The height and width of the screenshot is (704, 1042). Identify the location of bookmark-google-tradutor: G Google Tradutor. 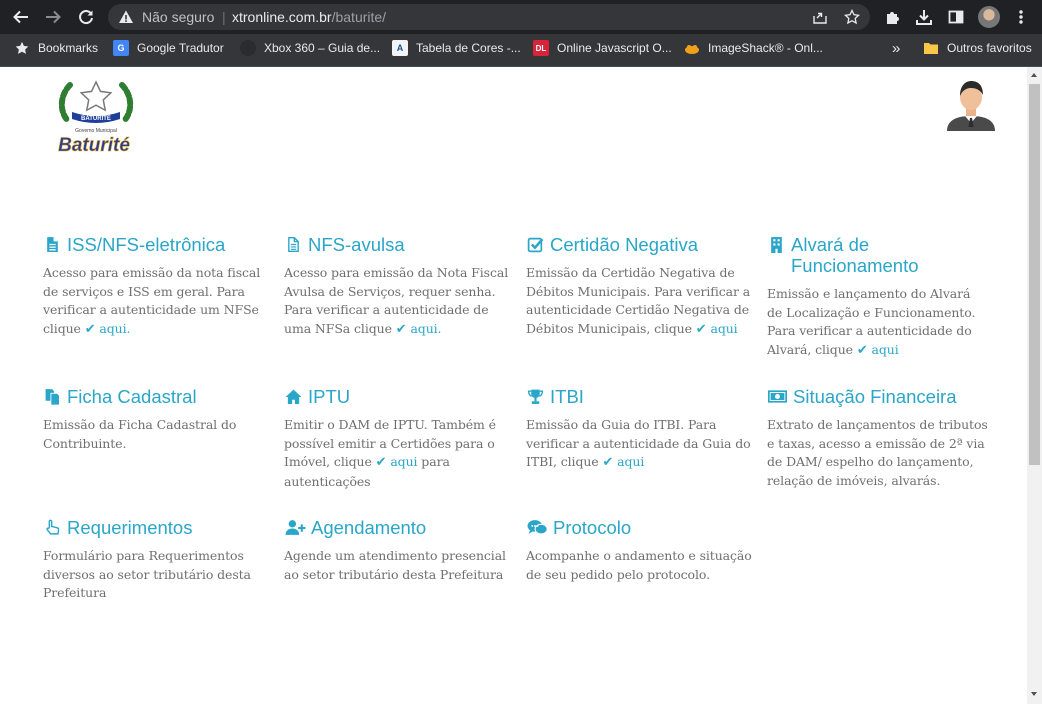
(168, 48).